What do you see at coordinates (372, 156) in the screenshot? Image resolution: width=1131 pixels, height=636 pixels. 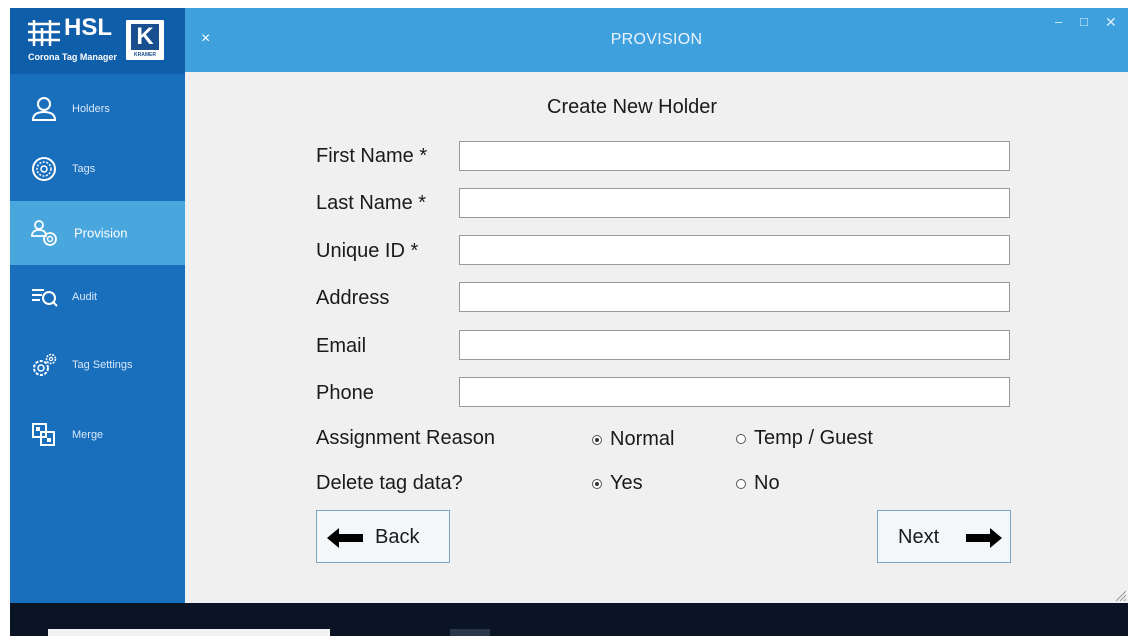 I see `first-name-label: First Name *` at bounding box center [372, 156].